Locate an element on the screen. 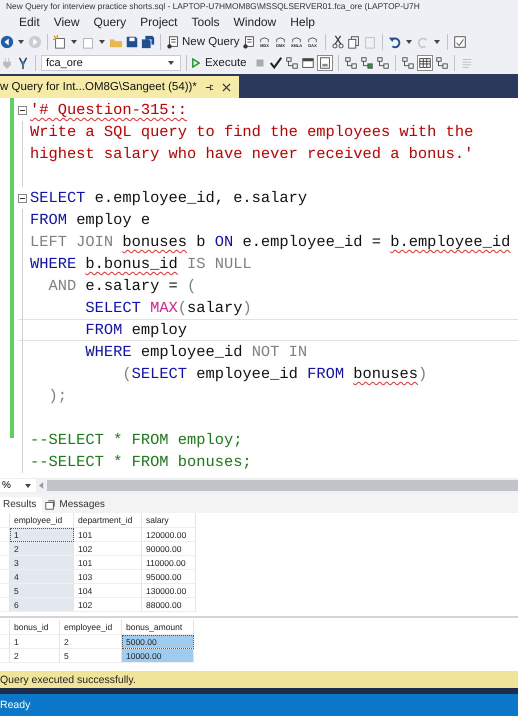 This screenshot has height=720, width=518. code-line: FROM employ is located at coordinates (136, 330).